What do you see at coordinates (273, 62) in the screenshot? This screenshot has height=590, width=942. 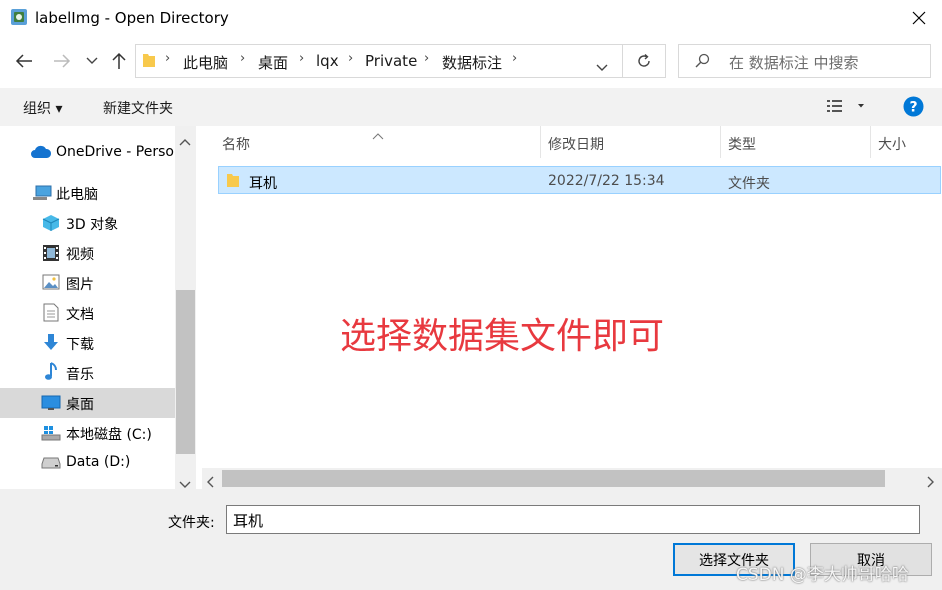 I see `breadcrumb-desktop: 桌面` at bounding box center [273, 62].